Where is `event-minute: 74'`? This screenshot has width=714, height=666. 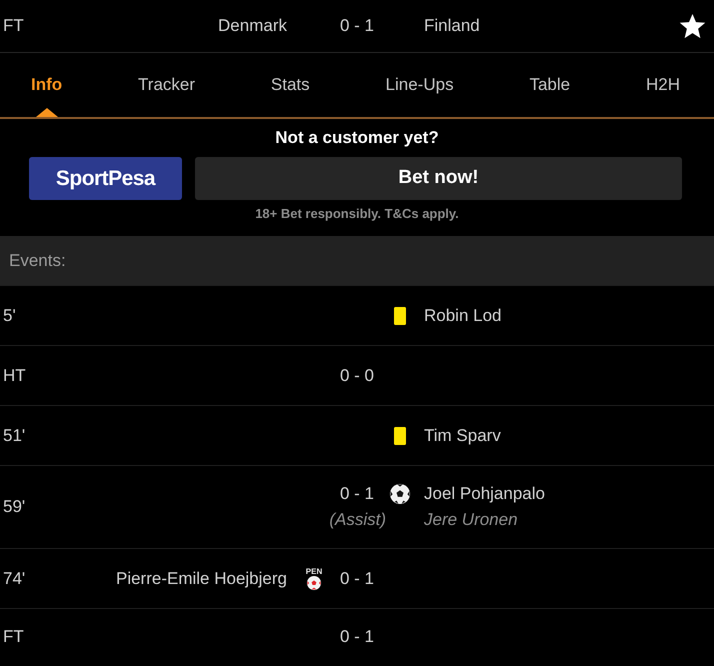 event-minute: 74' is located at coordinates (14, 579).